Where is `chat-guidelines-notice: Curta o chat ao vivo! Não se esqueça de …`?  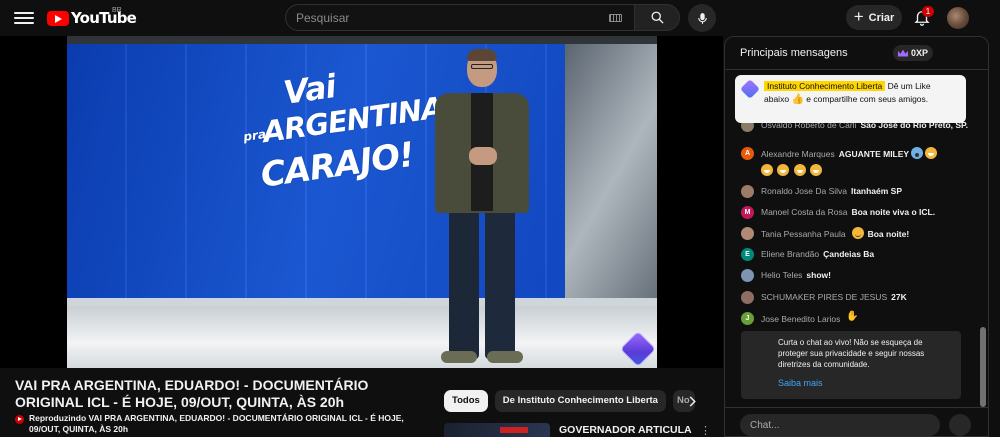
chat-guidelines-notice: Curta o chat ao vivo! Não se esqueça de … is located at coordinates (851, 365).